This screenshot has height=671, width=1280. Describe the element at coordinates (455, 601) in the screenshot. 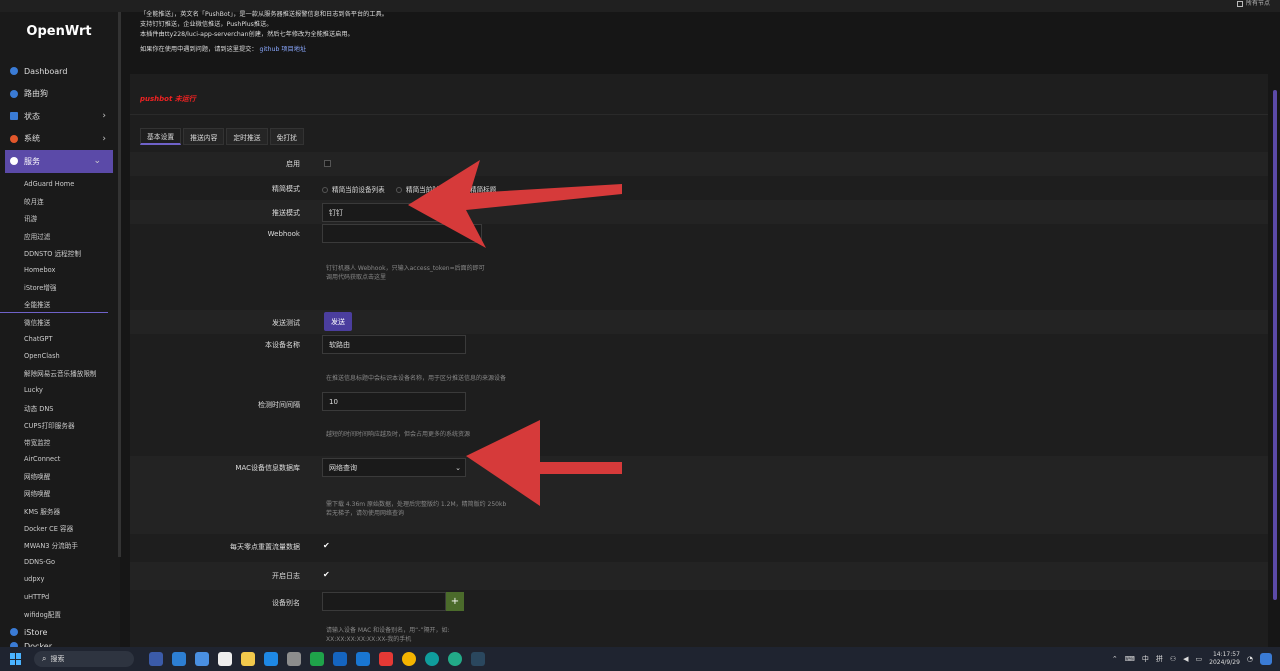

I see `add-alias-button: +` at that location.